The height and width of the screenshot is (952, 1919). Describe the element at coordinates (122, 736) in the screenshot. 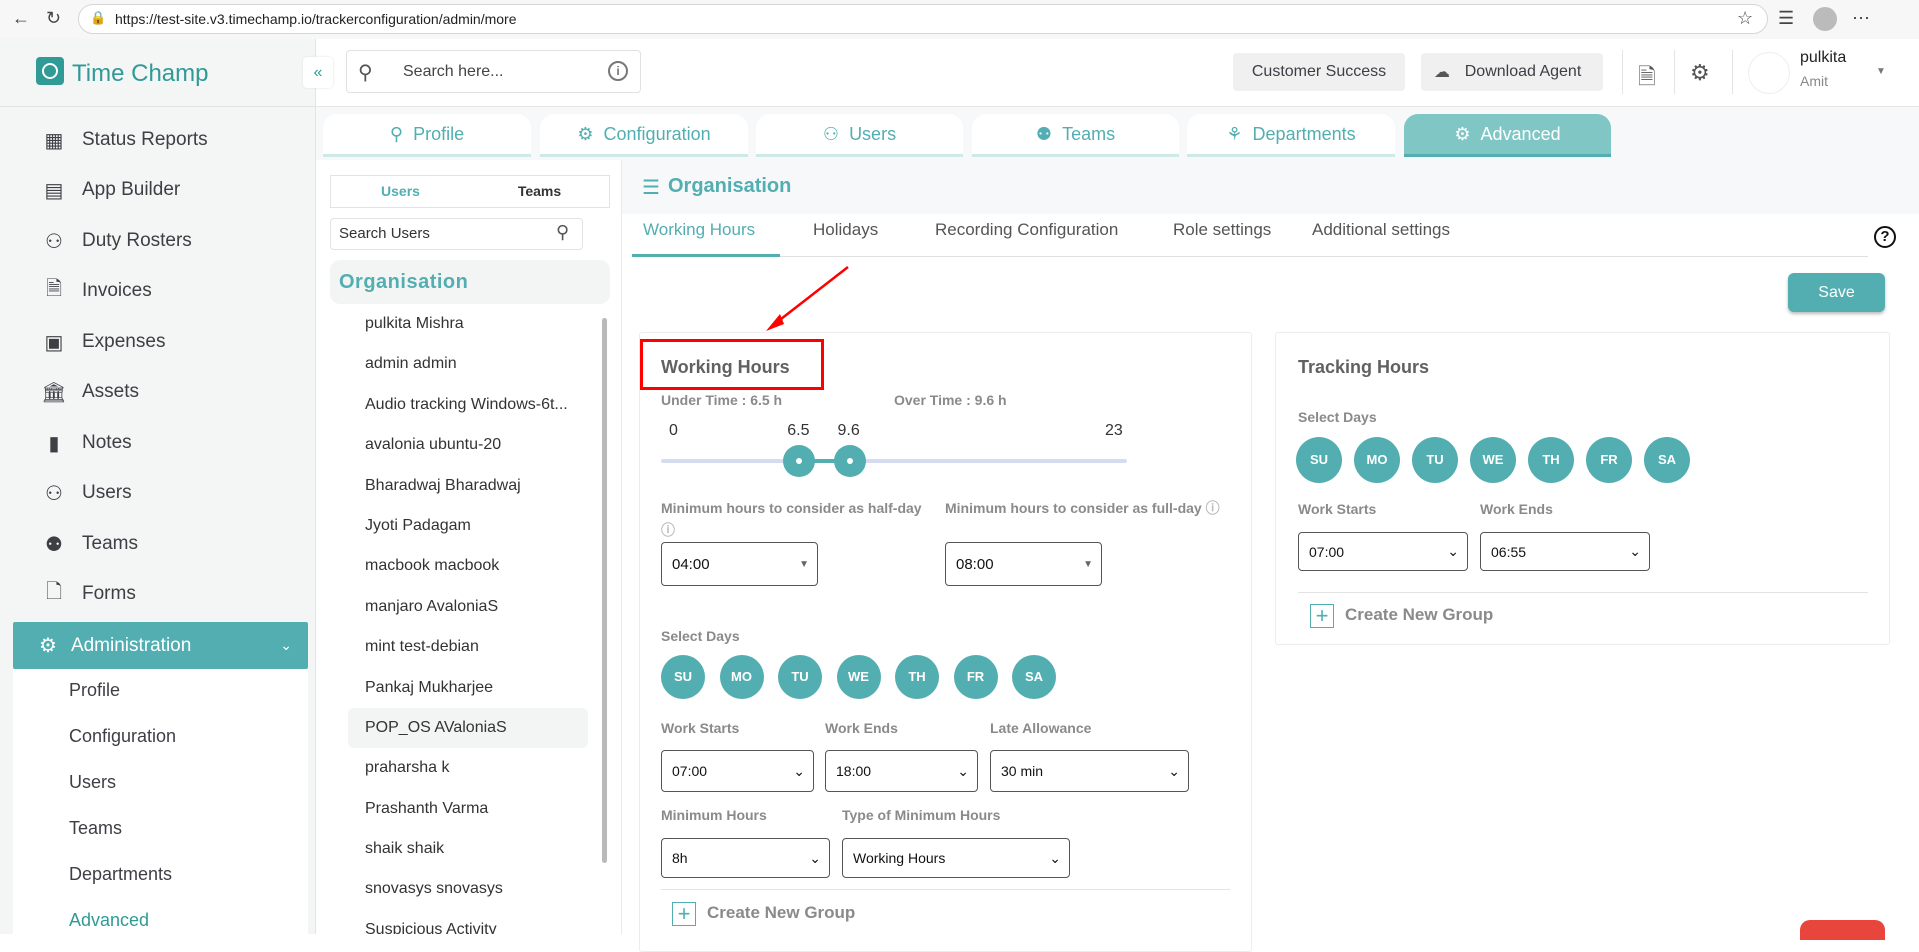

I see `submenu-configuration: Configuration` at that location.